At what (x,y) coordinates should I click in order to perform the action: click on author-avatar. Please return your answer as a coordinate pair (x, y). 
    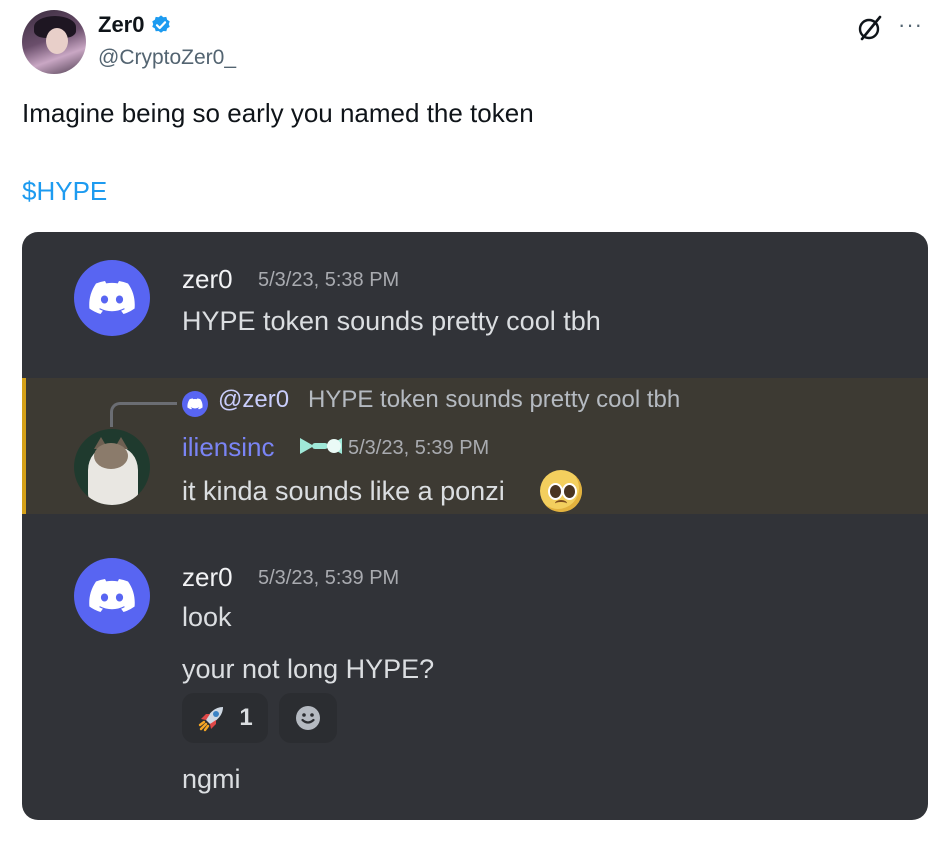
    Looking at the image, I should click on (54, 42).